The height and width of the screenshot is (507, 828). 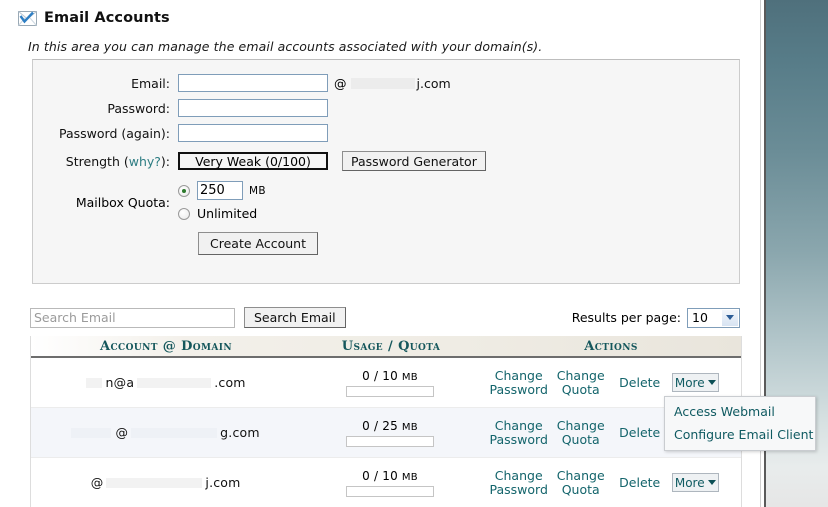 What do you see at coordinates (230, 382) in the screenshot?
I see `account-suffix: .com` at bounding box center [230, 382].